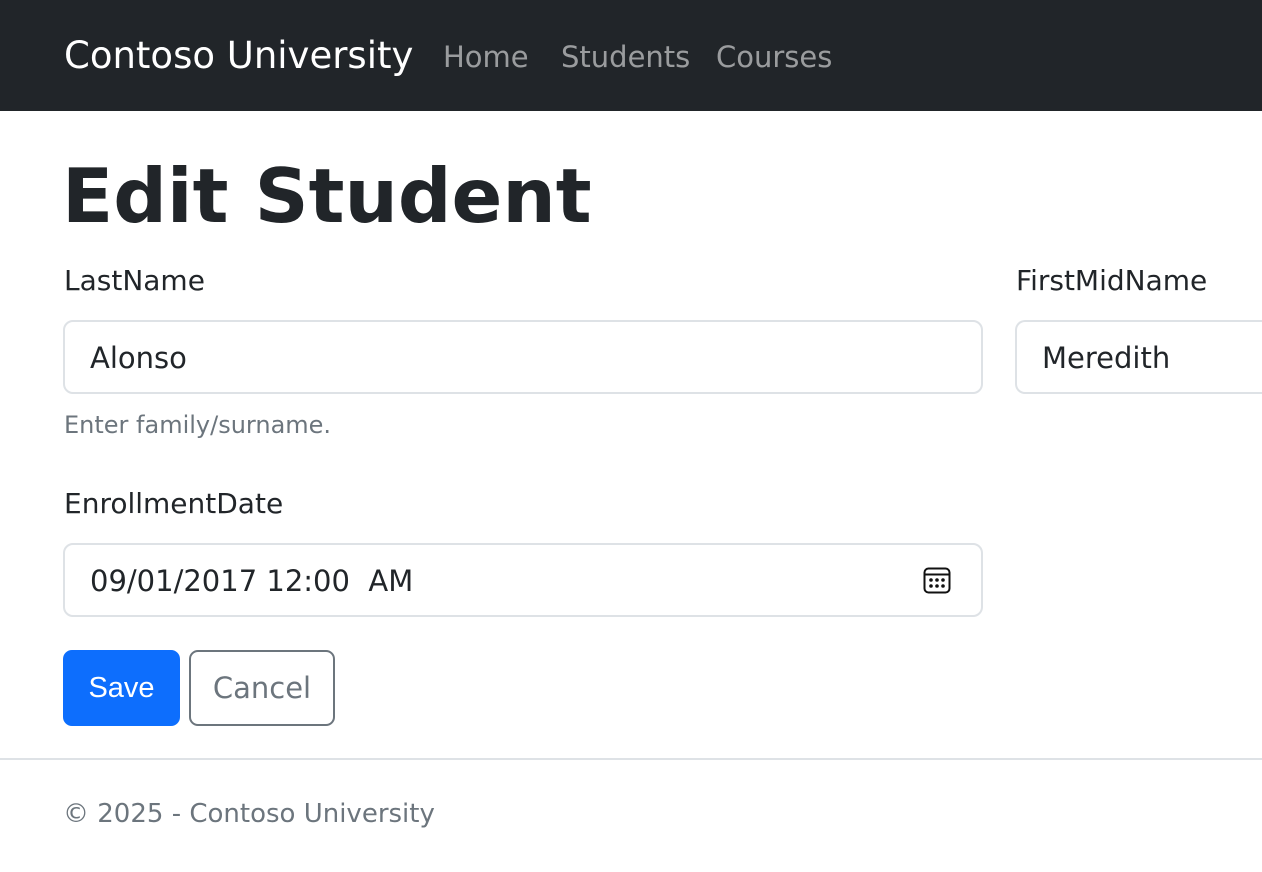  I want to click on first-mid-name-value: Meredith, so click(1106, 358).